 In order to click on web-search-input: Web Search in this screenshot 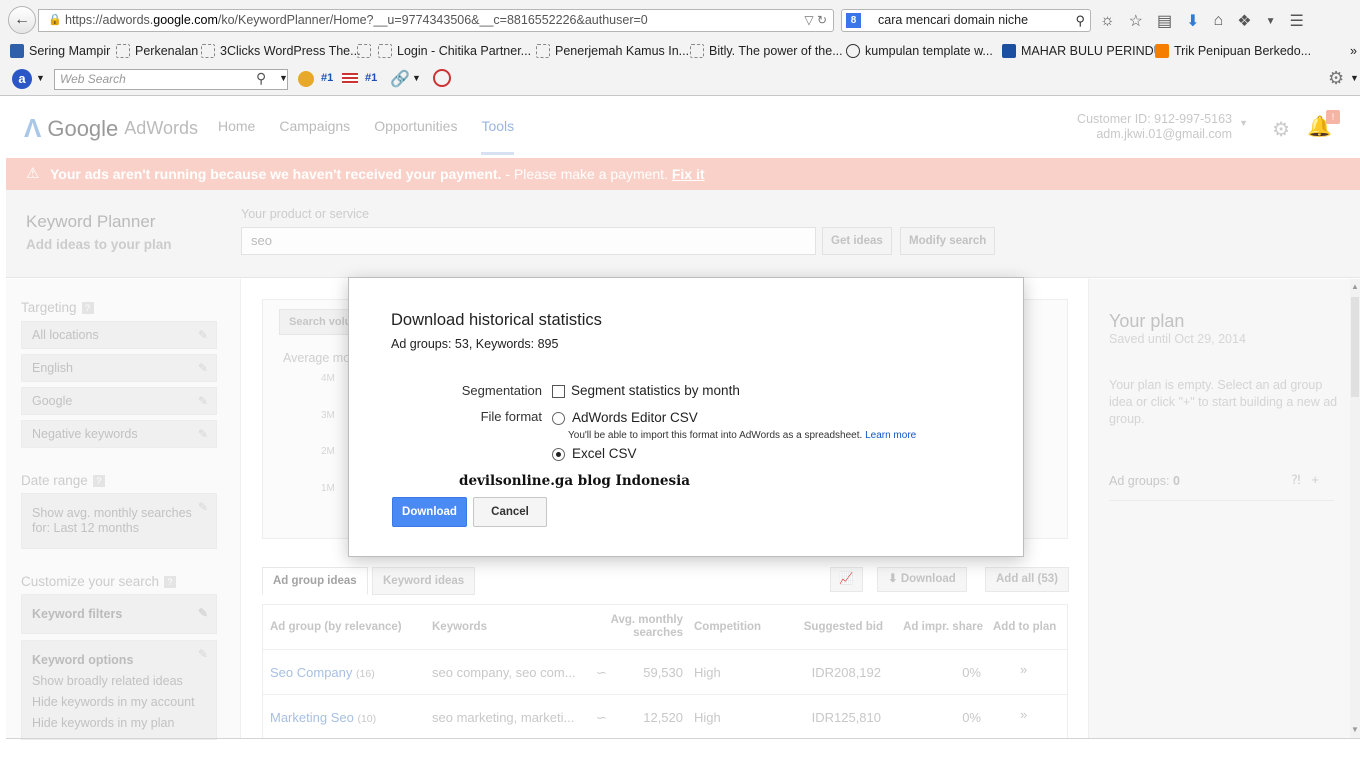, I will do `click(171, 79)`.